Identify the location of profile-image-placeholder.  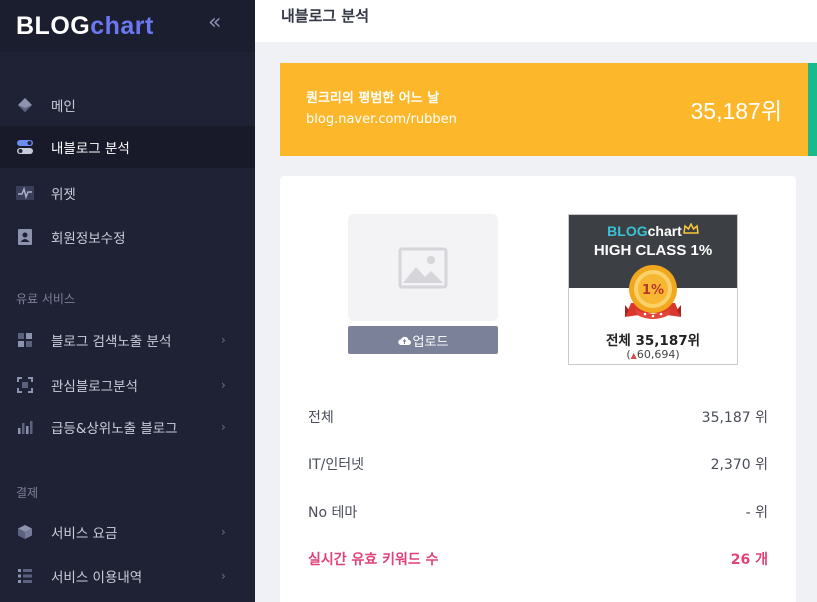
(423, 267).